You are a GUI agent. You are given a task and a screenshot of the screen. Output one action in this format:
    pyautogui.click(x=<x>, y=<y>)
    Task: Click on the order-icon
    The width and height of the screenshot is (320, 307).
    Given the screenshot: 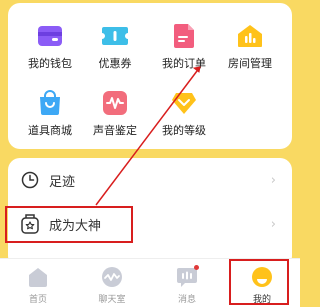 What is the action you would take?
    pyautogui.click(x=184, y=36)
    